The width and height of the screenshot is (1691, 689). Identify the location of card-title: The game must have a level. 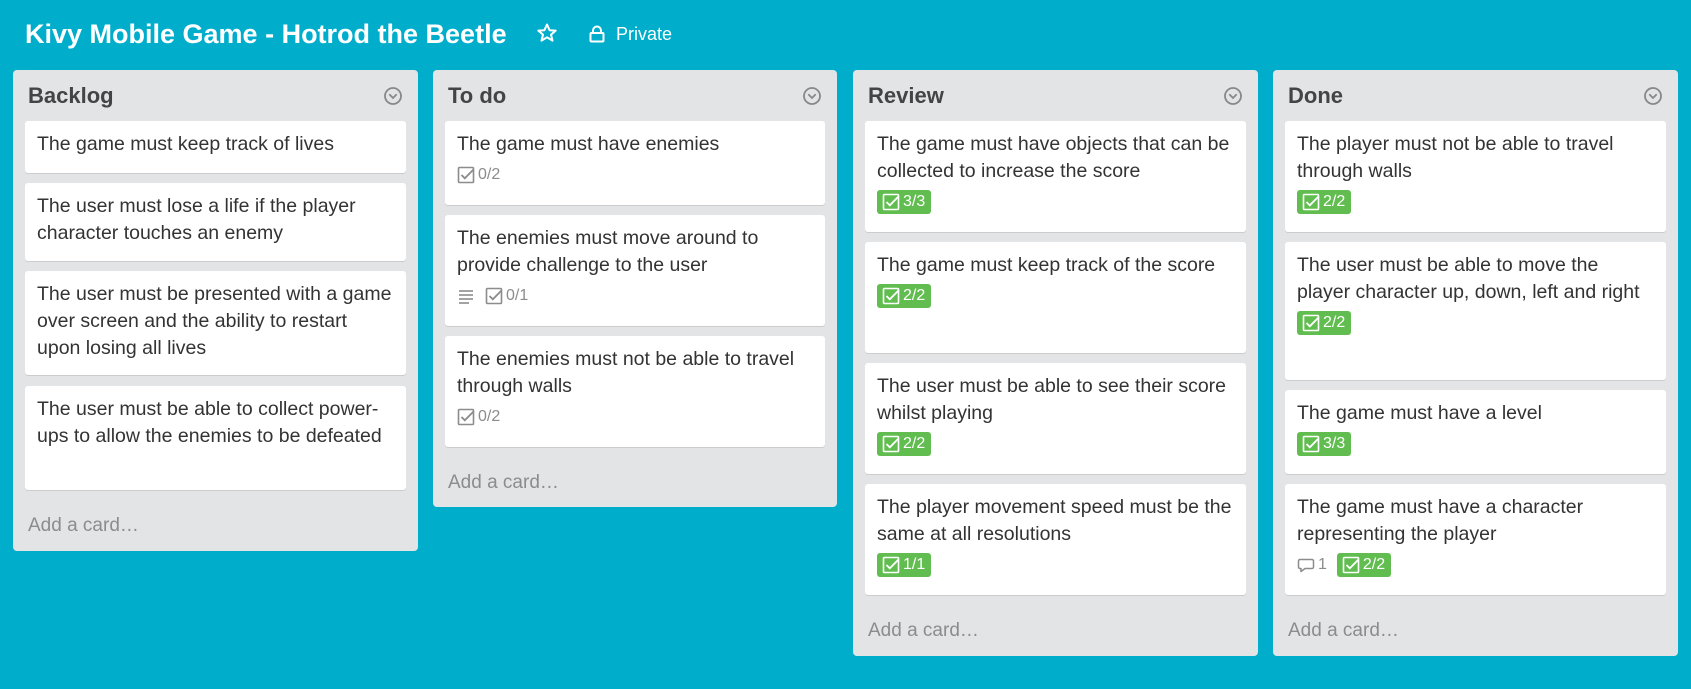
(1419, 413).